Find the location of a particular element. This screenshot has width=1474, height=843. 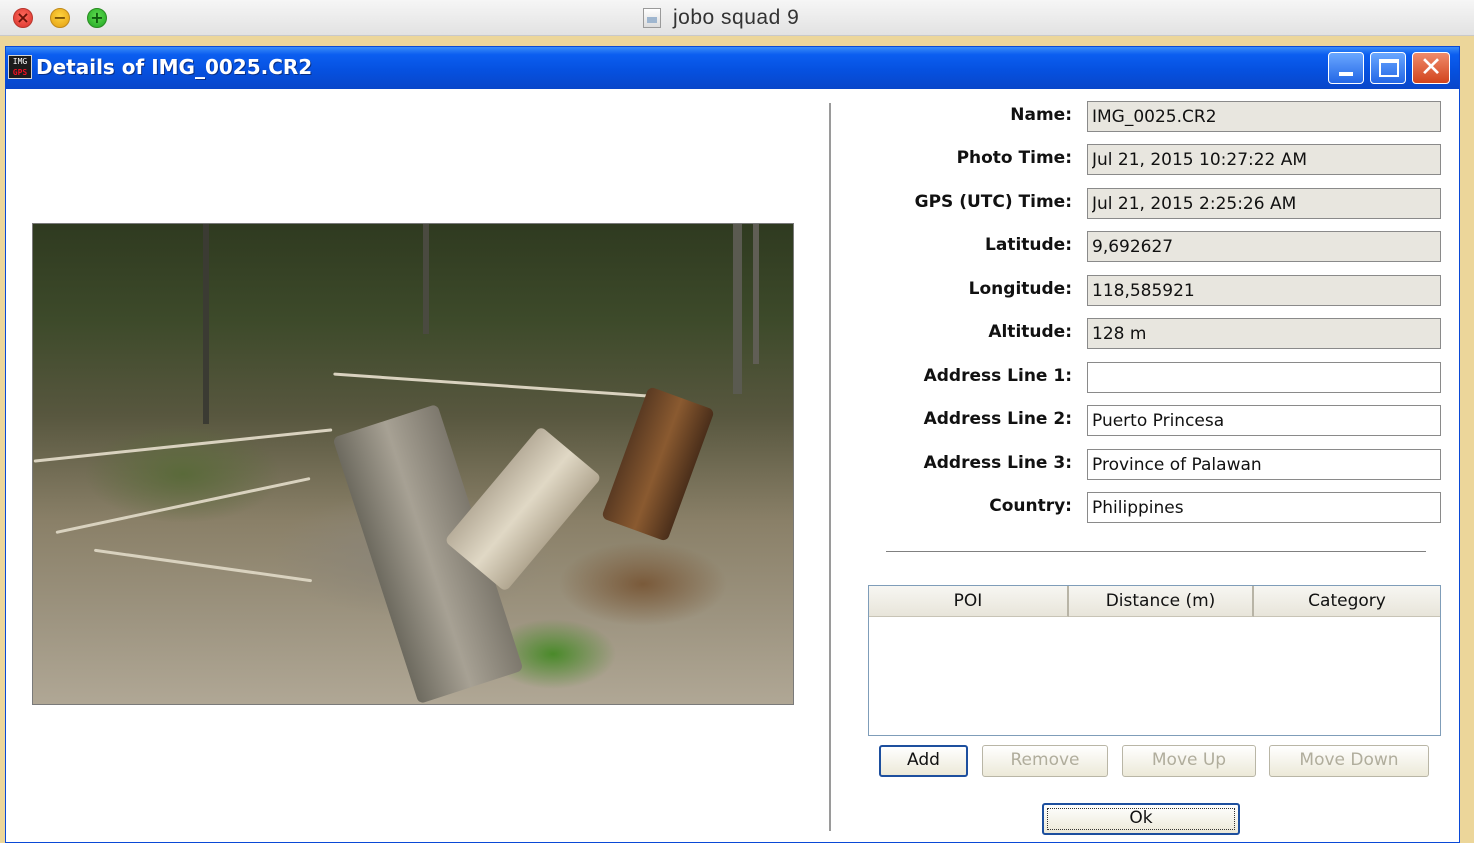

minimize-icon: − is located at coordinates (60, 17).